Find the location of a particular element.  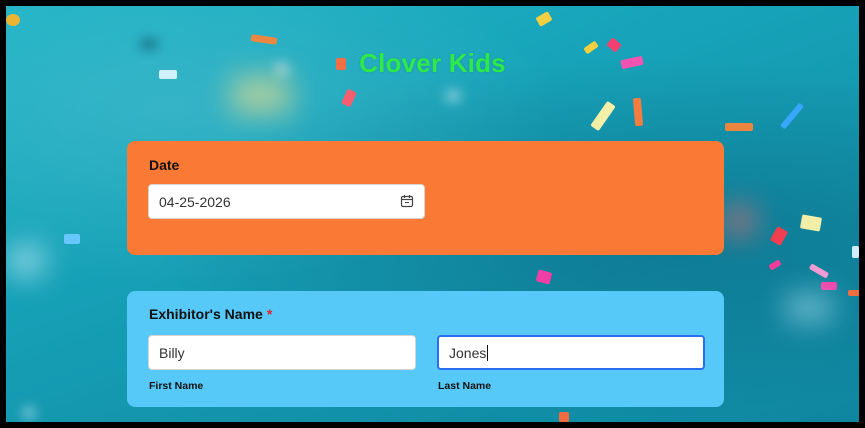

required-asterisk: * is located at coordinates (269, 314).